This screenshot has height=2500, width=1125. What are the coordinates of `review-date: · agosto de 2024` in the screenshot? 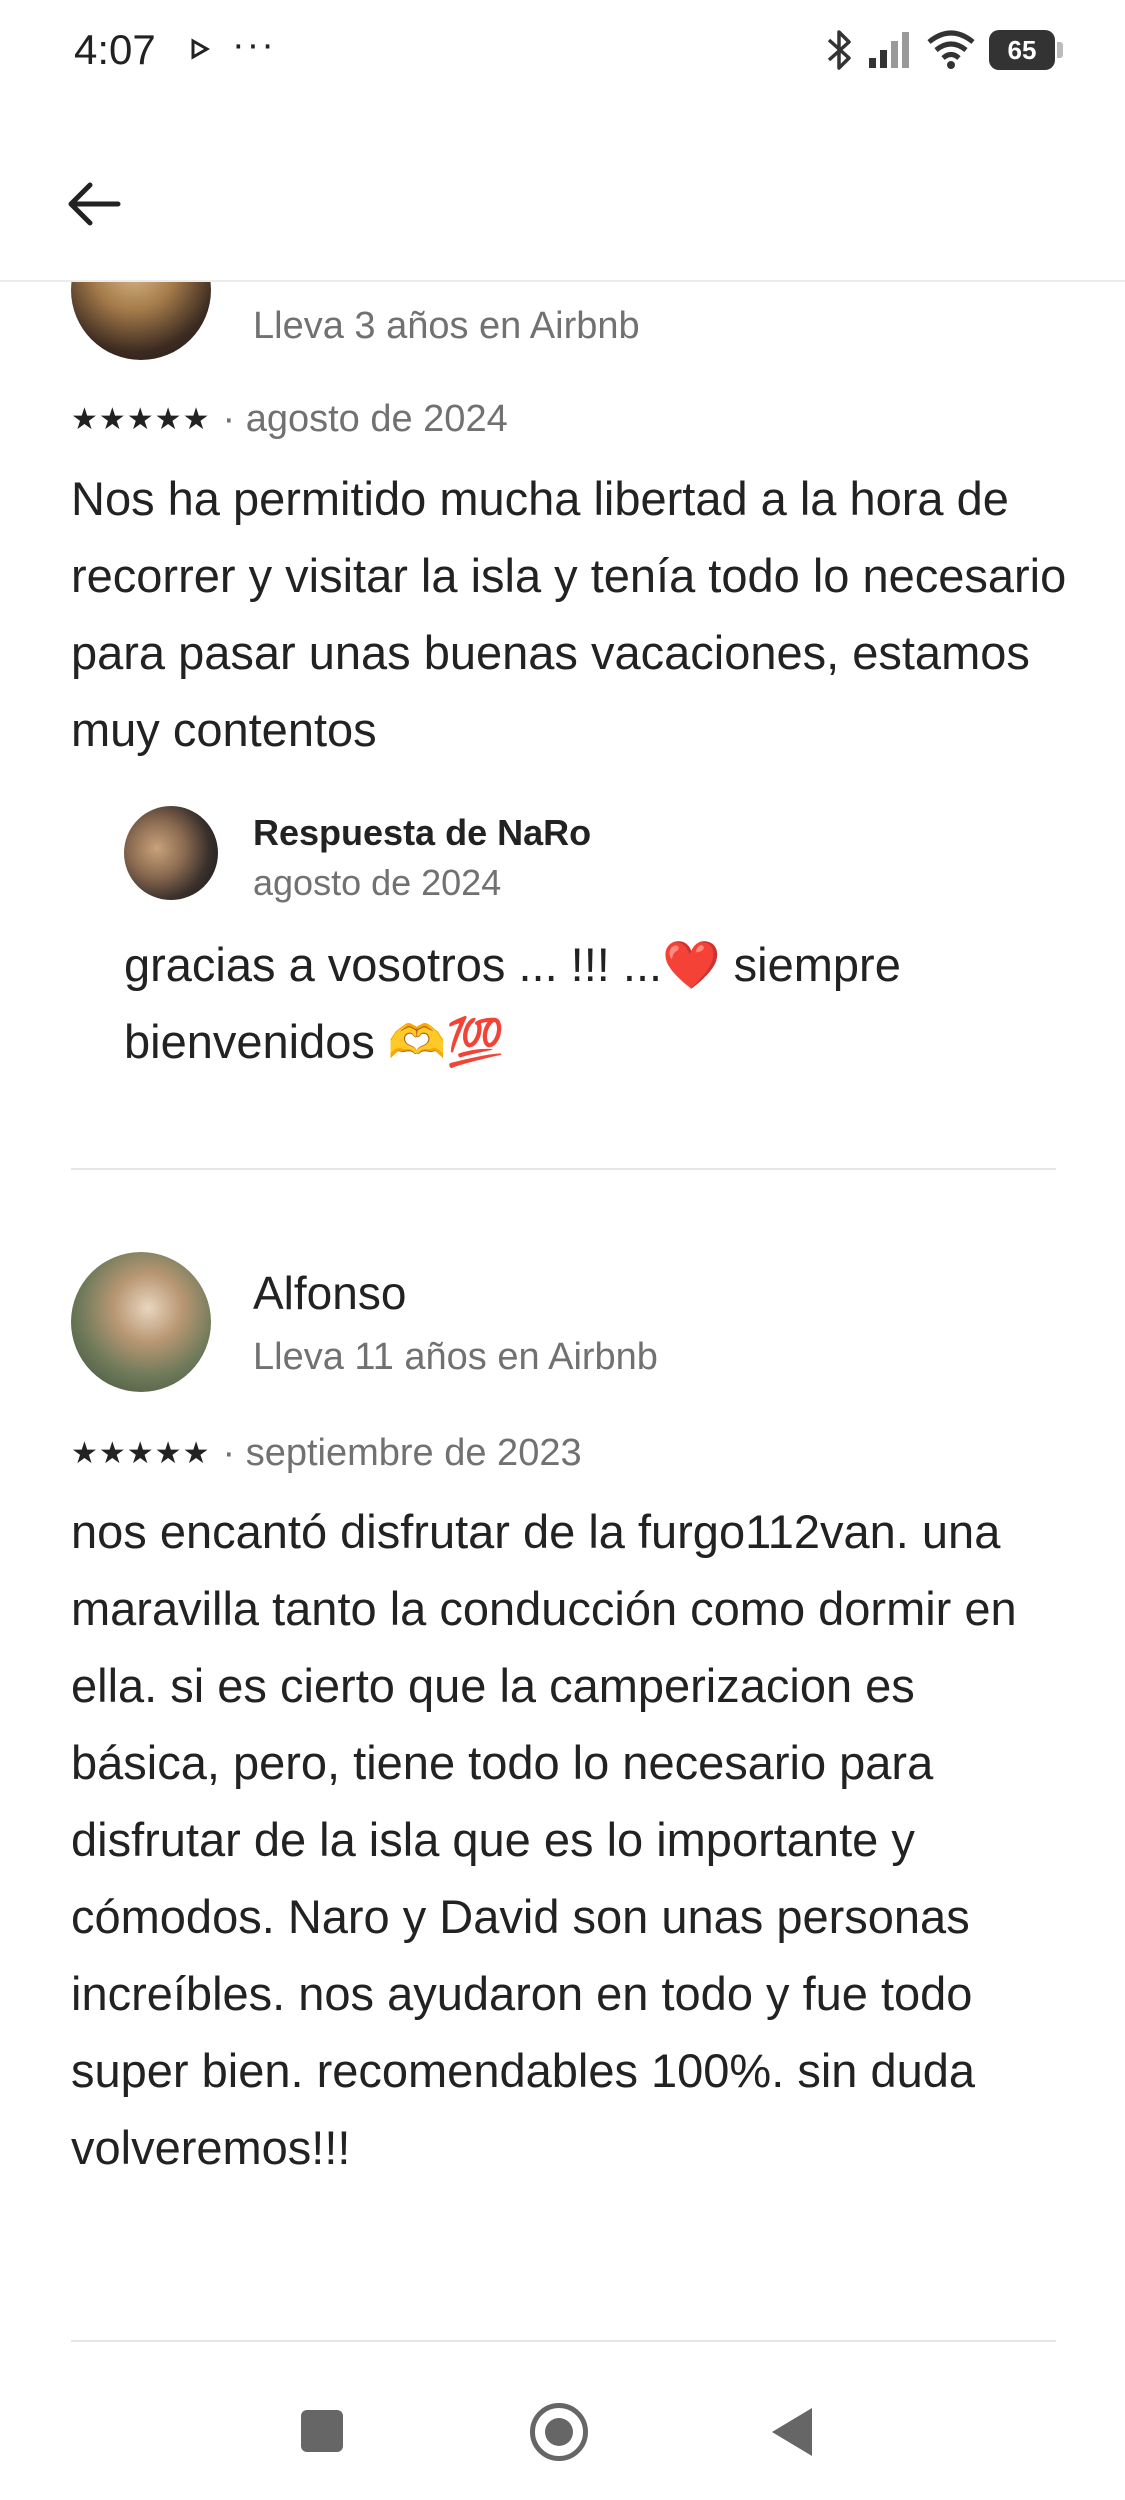 It's located at (365, 419).